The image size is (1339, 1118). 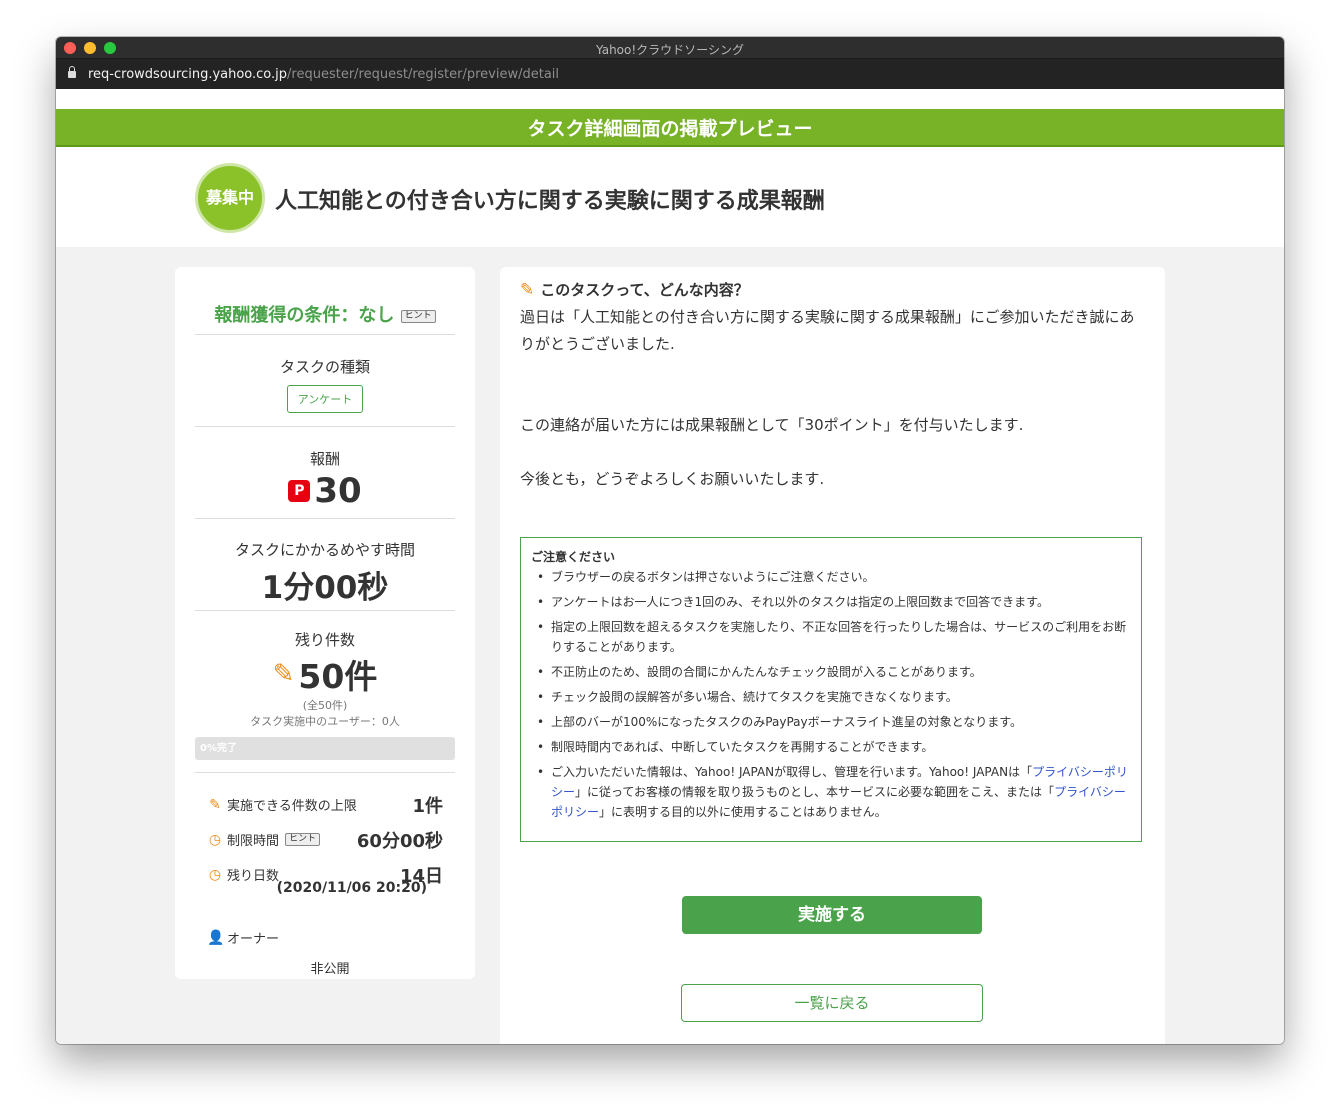 I want to click on limit-row: ✎ 実施できる件数の上限 1件, so click(x=325, y=804).